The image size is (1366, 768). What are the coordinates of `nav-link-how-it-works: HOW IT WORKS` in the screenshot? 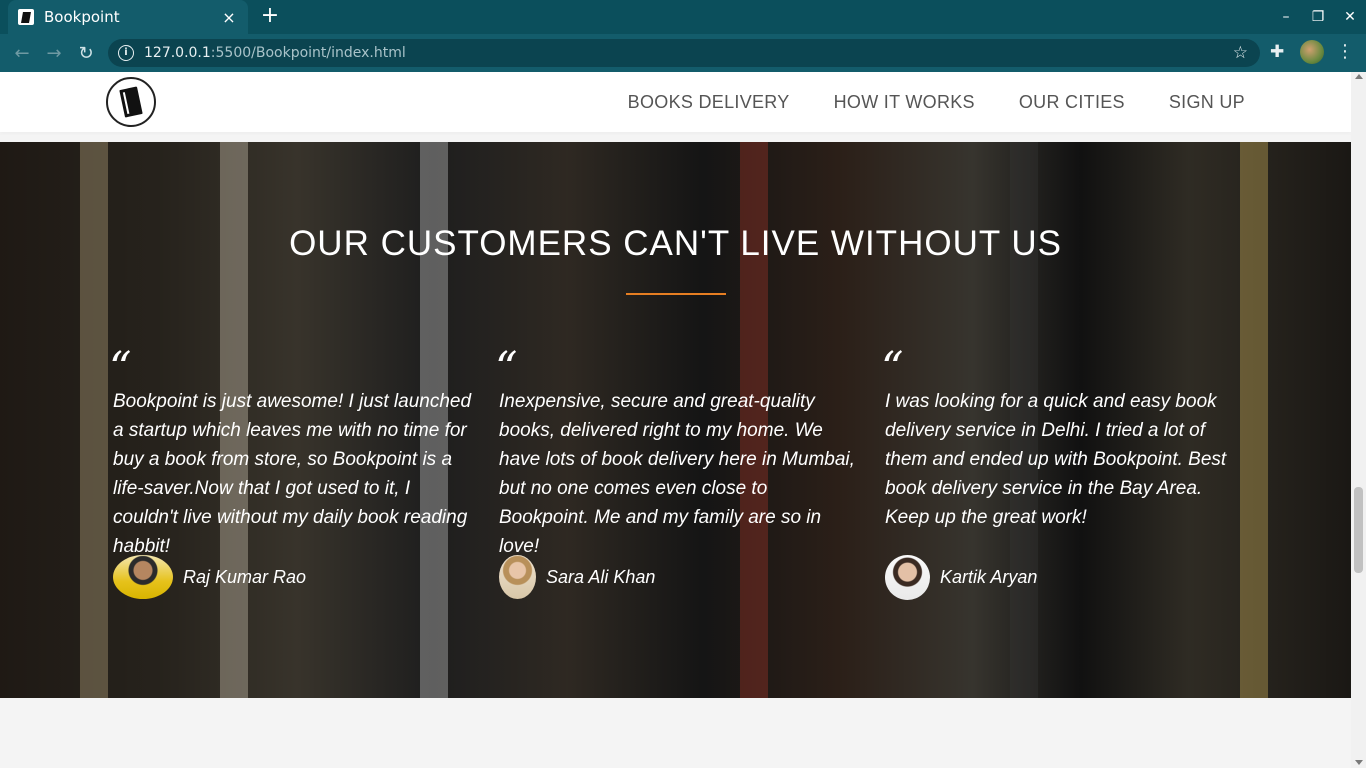 It's located at (904, 102).